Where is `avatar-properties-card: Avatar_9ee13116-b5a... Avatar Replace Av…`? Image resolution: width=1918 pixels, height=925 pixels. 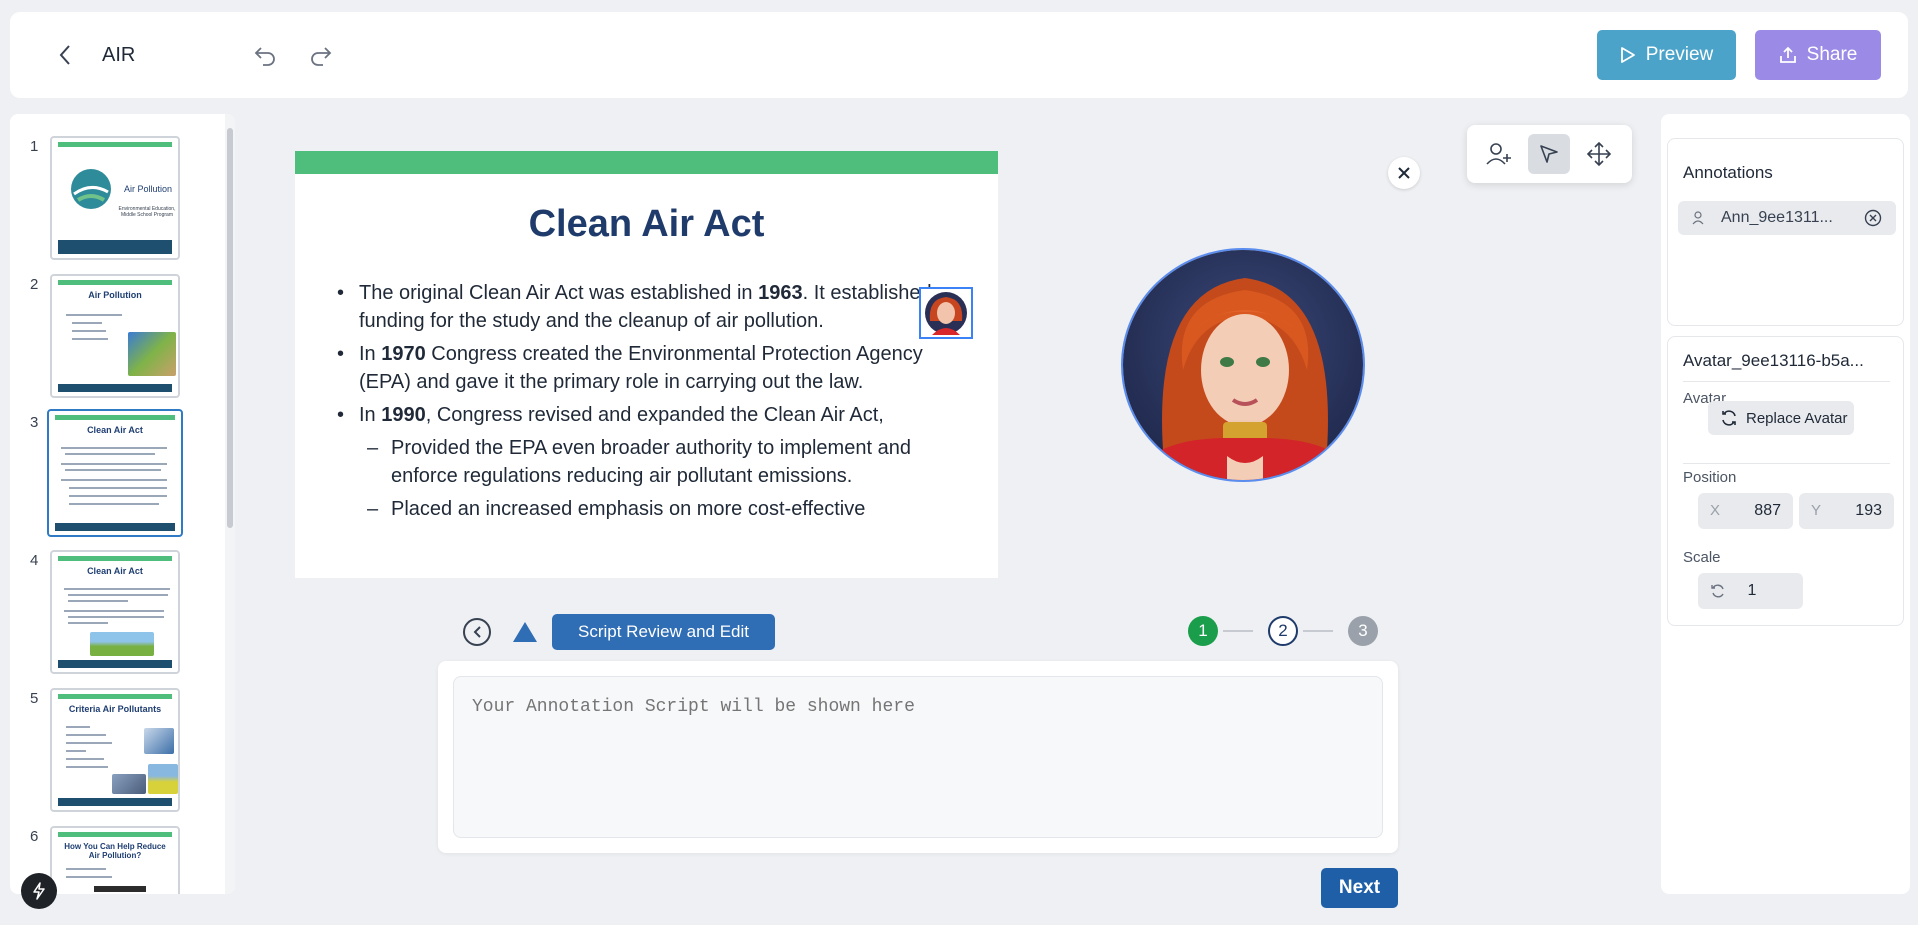
avatar-properties-card: Avatar_9ee13116-b5a... Avatar Replace Av… is located at coordinates (1785, 481).